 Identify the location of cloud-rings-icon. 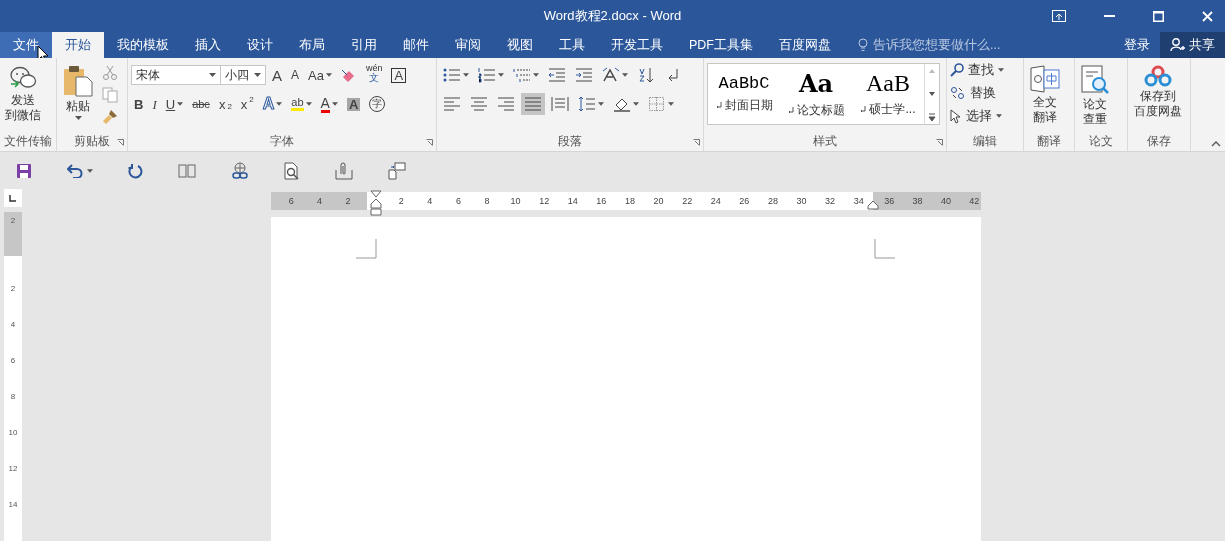
(1158, 76).